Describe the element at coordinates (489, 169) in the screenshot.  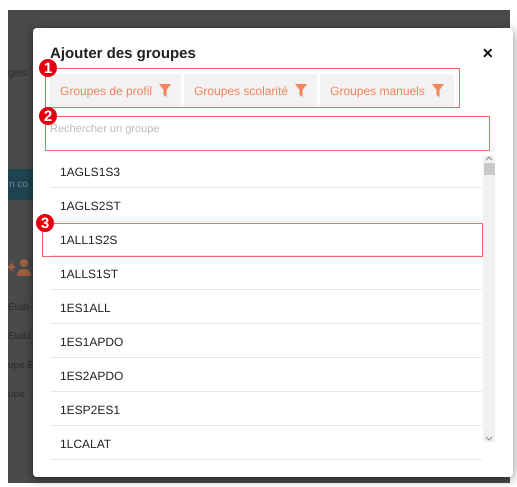
I see `scroll-thumb` at that location.